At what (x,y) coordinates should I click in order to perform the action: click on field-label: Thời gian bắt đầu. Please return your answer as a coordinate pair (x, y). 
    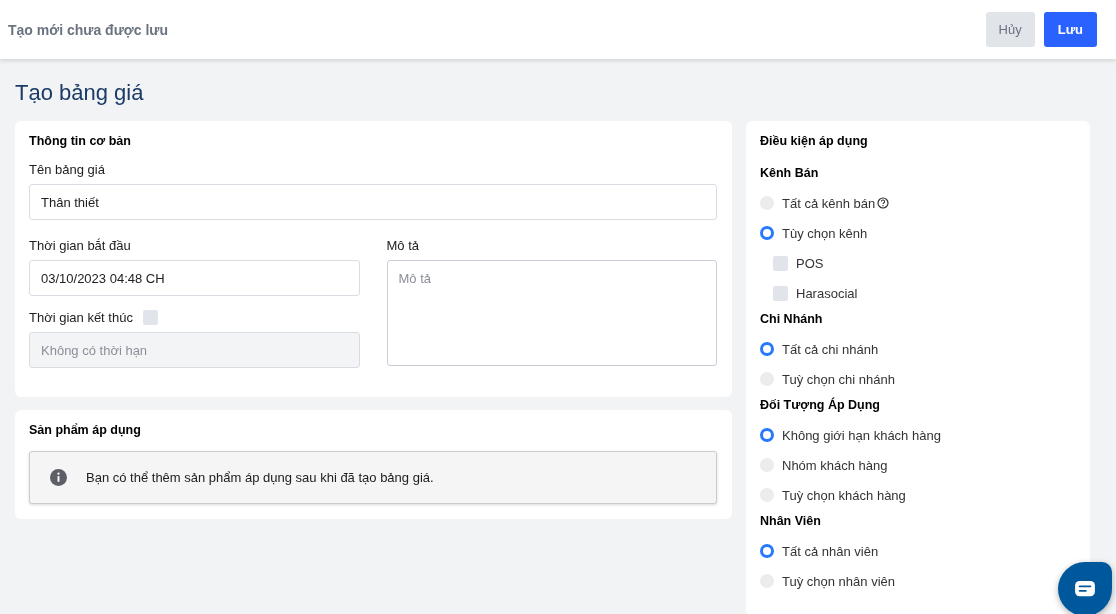
    Looking at the image, I should click on (80, 245).